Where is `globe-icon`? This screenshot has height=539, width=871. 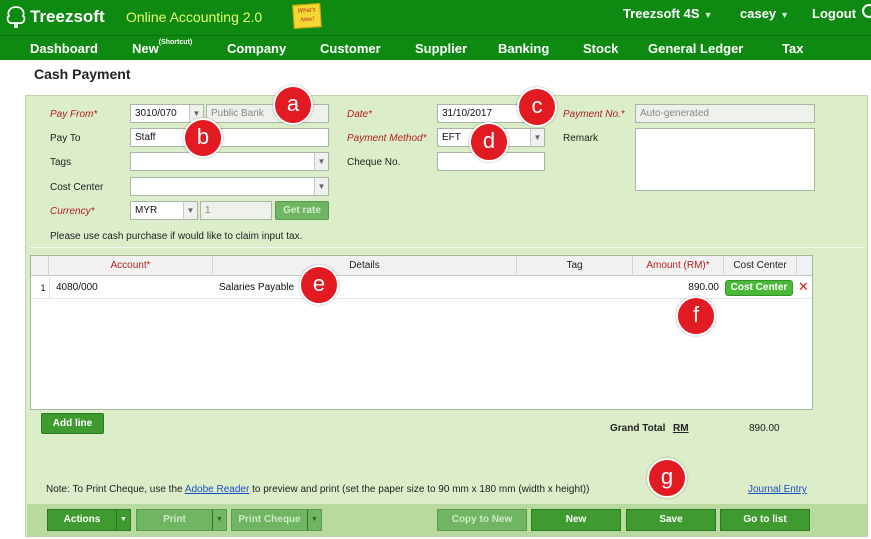 globe-icon is located at coordinates (866, 11).